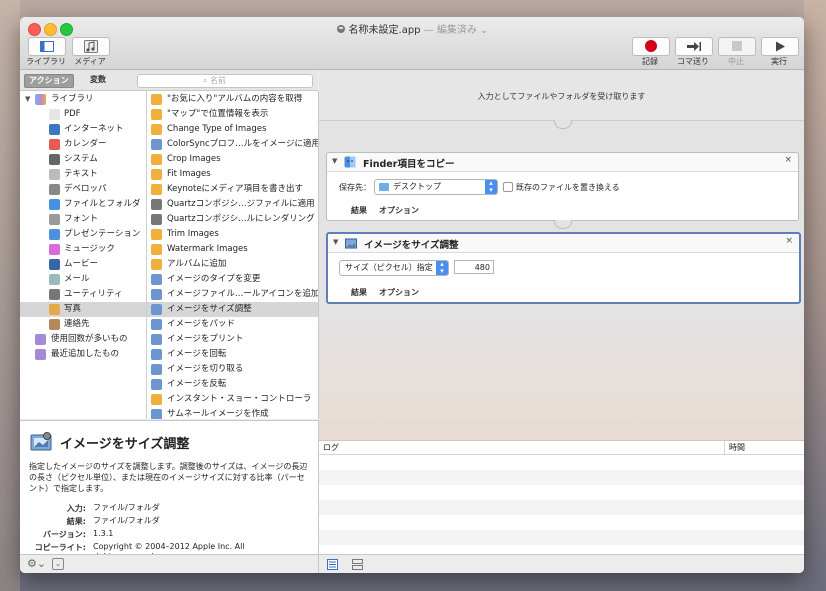  Describe the element at coordinates (83, 309) in the screenshot. I see `library-item-row: 写真` at that location.